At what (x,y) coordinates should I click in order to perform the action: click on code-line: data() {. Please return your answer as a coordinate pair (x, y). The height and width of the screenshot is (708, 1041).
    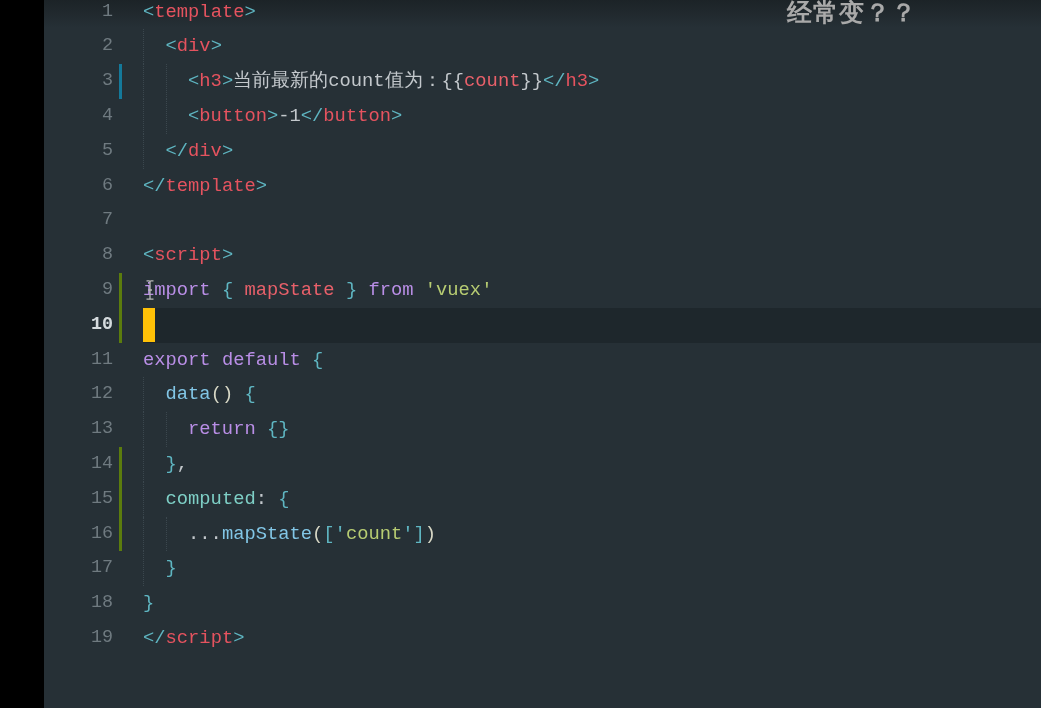
    Looking at the image, I should click on (210, 395).